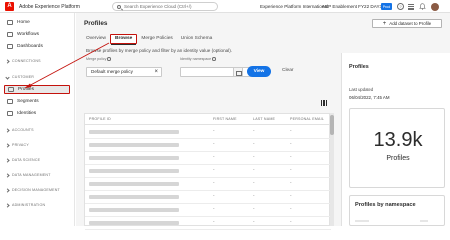 Image resolution: width=450 pixels, height=240 pixels. I want to click on tab-overview: Overview, so click(96, 39).